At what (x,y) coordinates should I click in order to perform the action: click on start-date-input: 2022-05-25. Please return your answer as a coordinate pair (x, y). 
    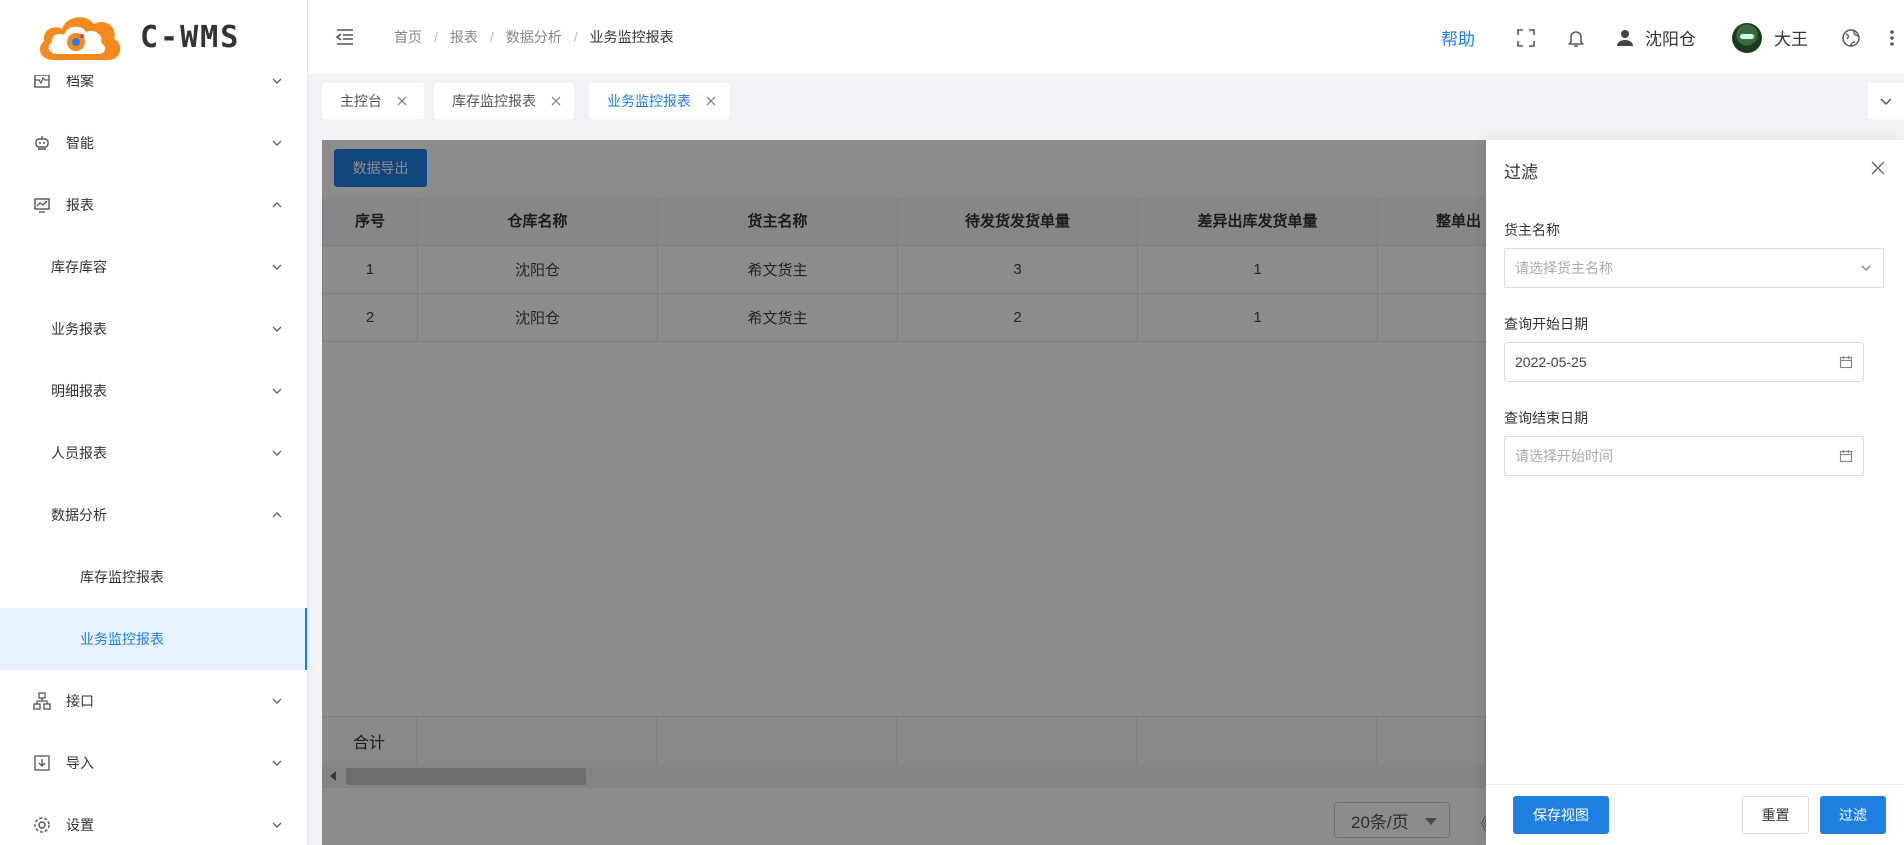
    Looking at the image, I should click on (1684, 362).